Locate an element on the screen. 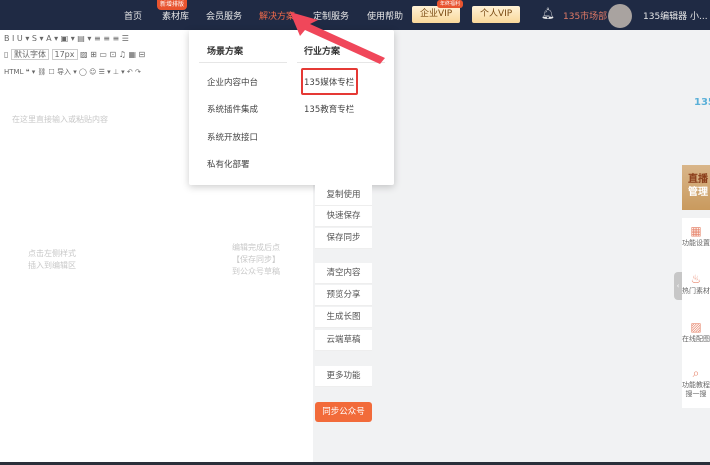  tool-image: ▨ 在线配图 is located at coordinates (696, 338).